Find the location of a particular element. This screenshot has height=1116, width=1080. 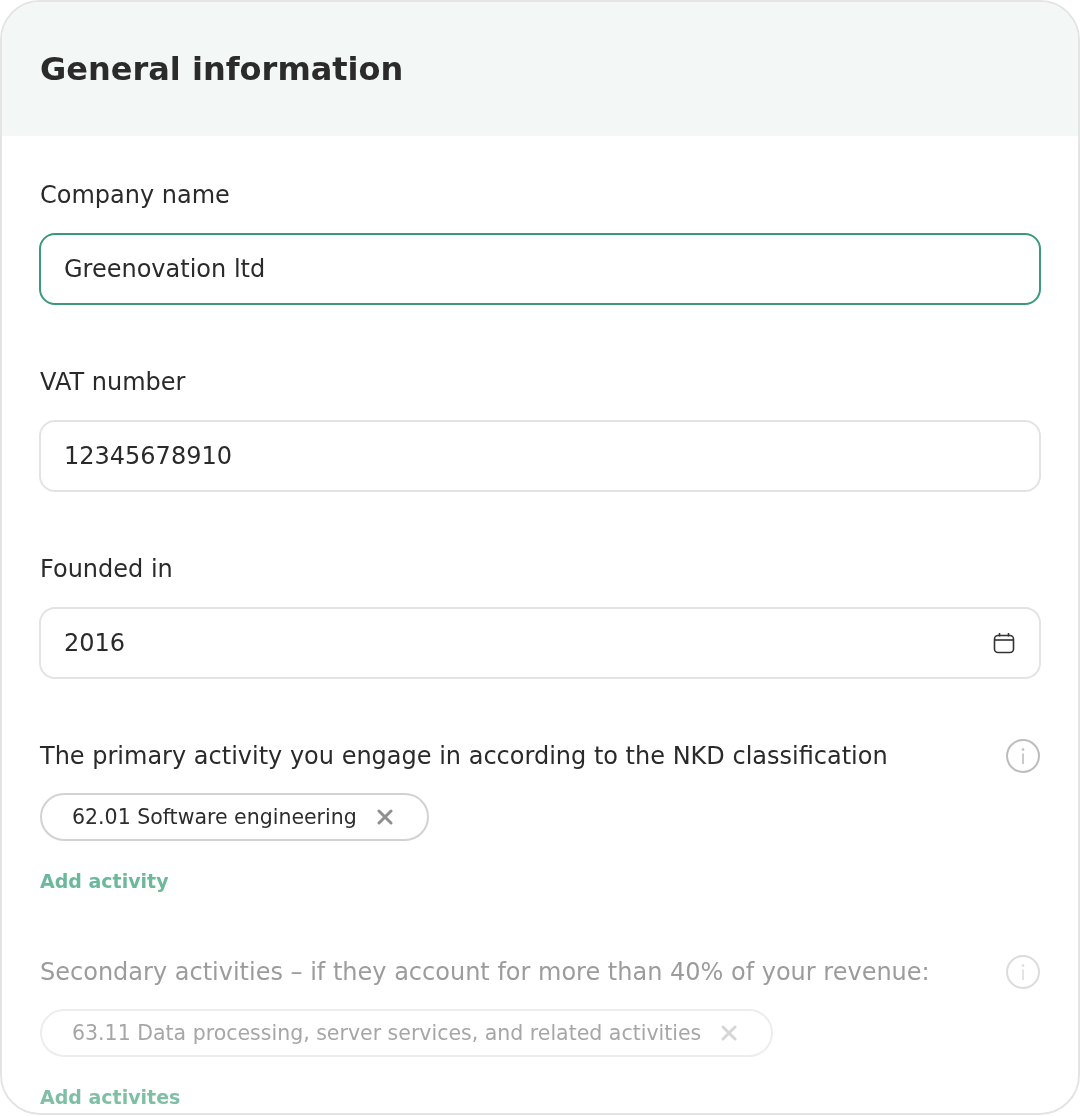

close-icon is located at coordinates (384, 817).